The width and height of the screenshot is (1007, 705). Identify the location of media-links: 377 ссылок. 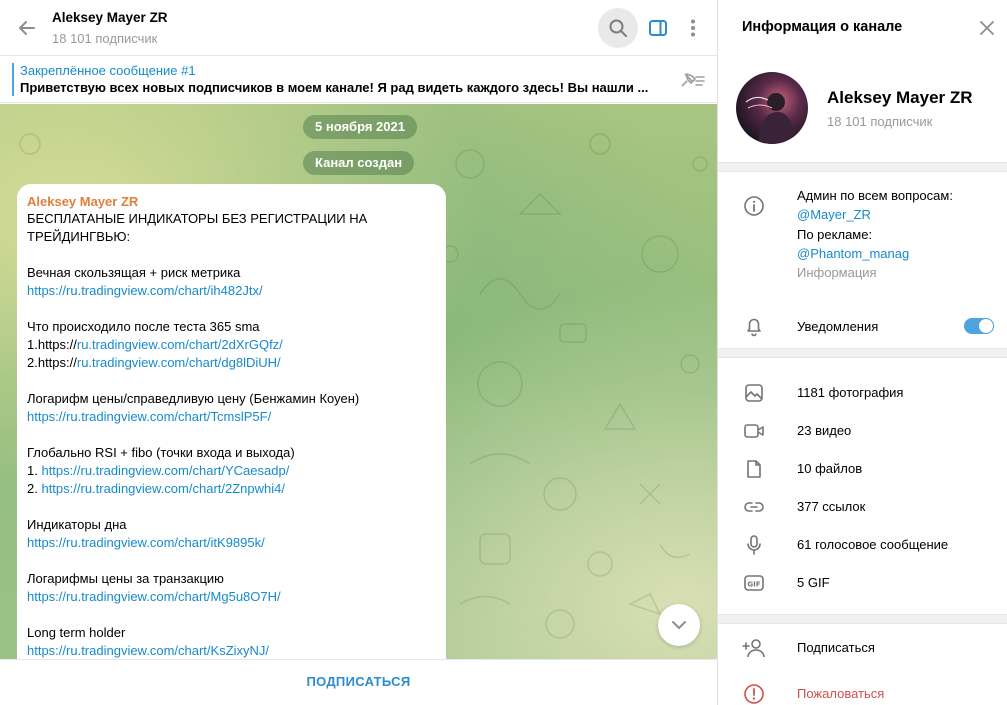
(831, 506).